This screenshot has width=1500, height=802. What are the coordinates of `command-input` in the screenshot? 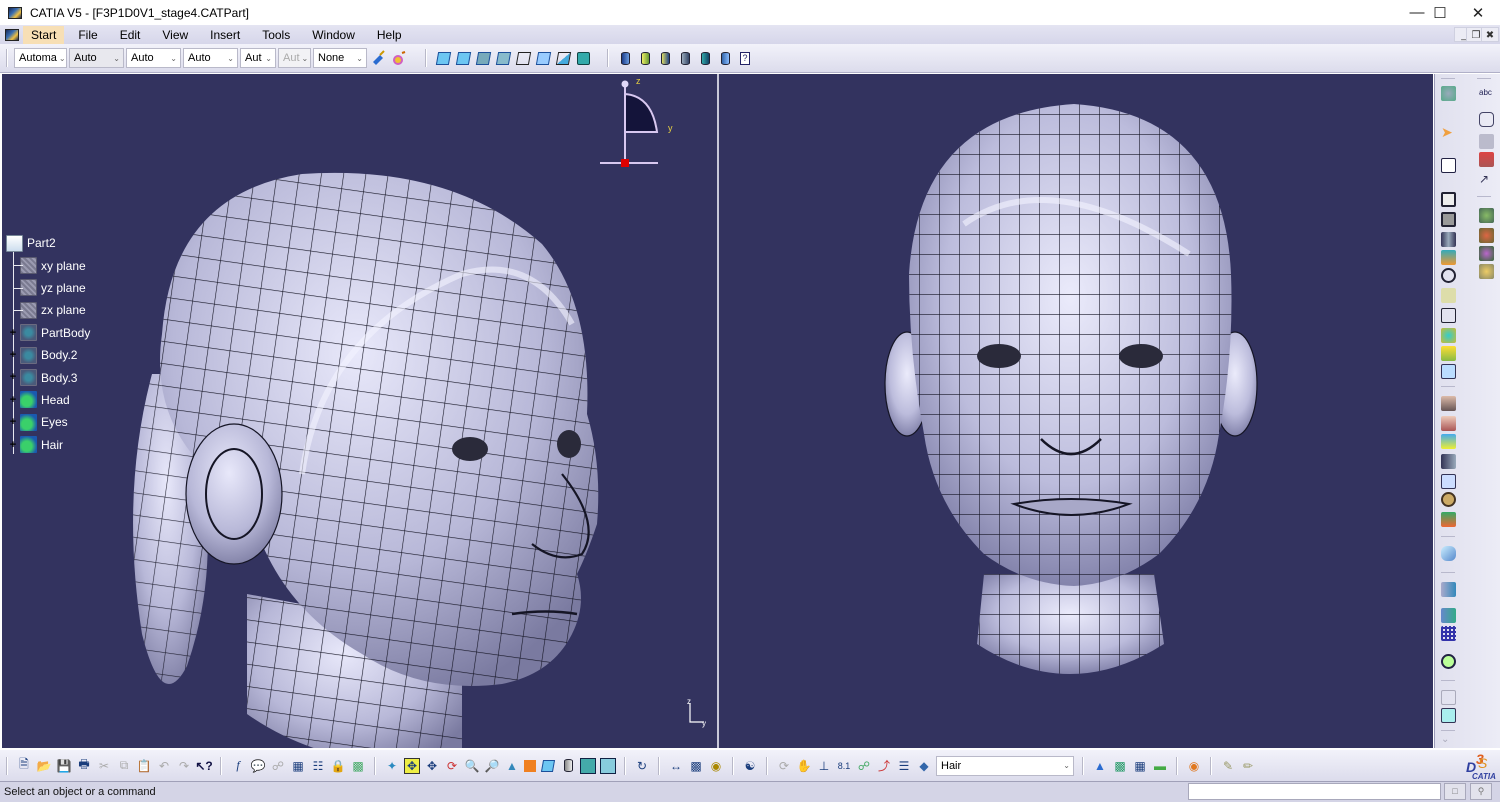 It's located at (1314, 791).